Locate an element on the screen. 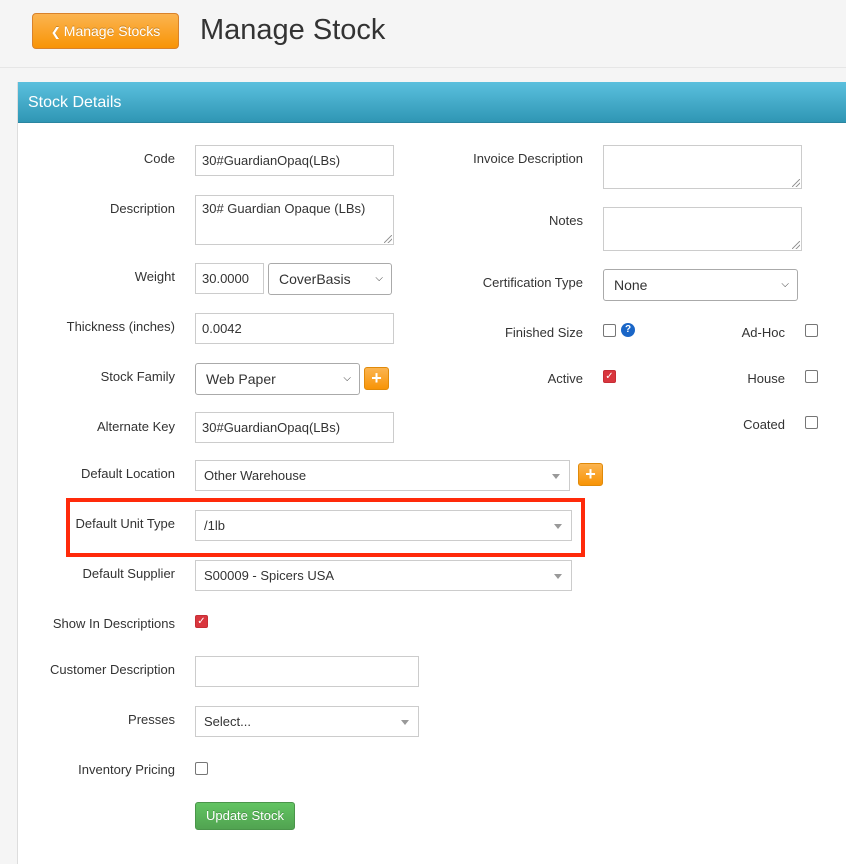 The width and height of the screenshot is (846, 864). description-textarea: 30# Guardian Opaque (LBs) is located at coordinates (294, 220).